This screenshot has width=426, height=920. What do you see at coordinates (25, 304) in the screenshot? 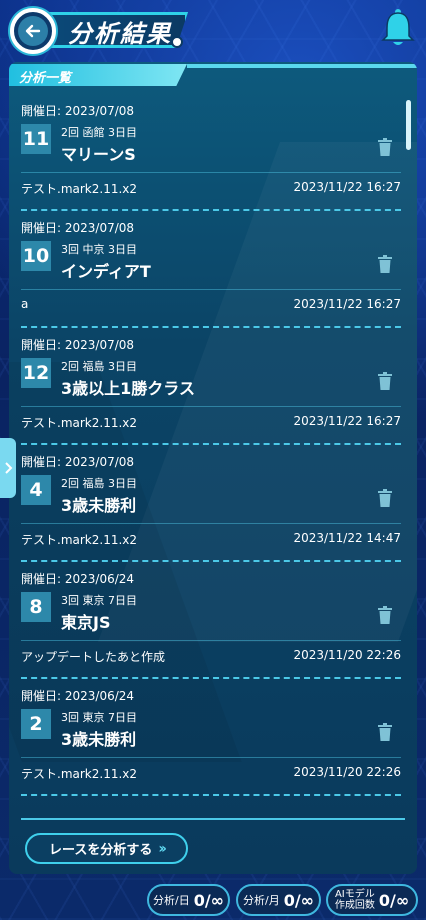
I see `analysis-memo: a` at bounding box center [25, 304].